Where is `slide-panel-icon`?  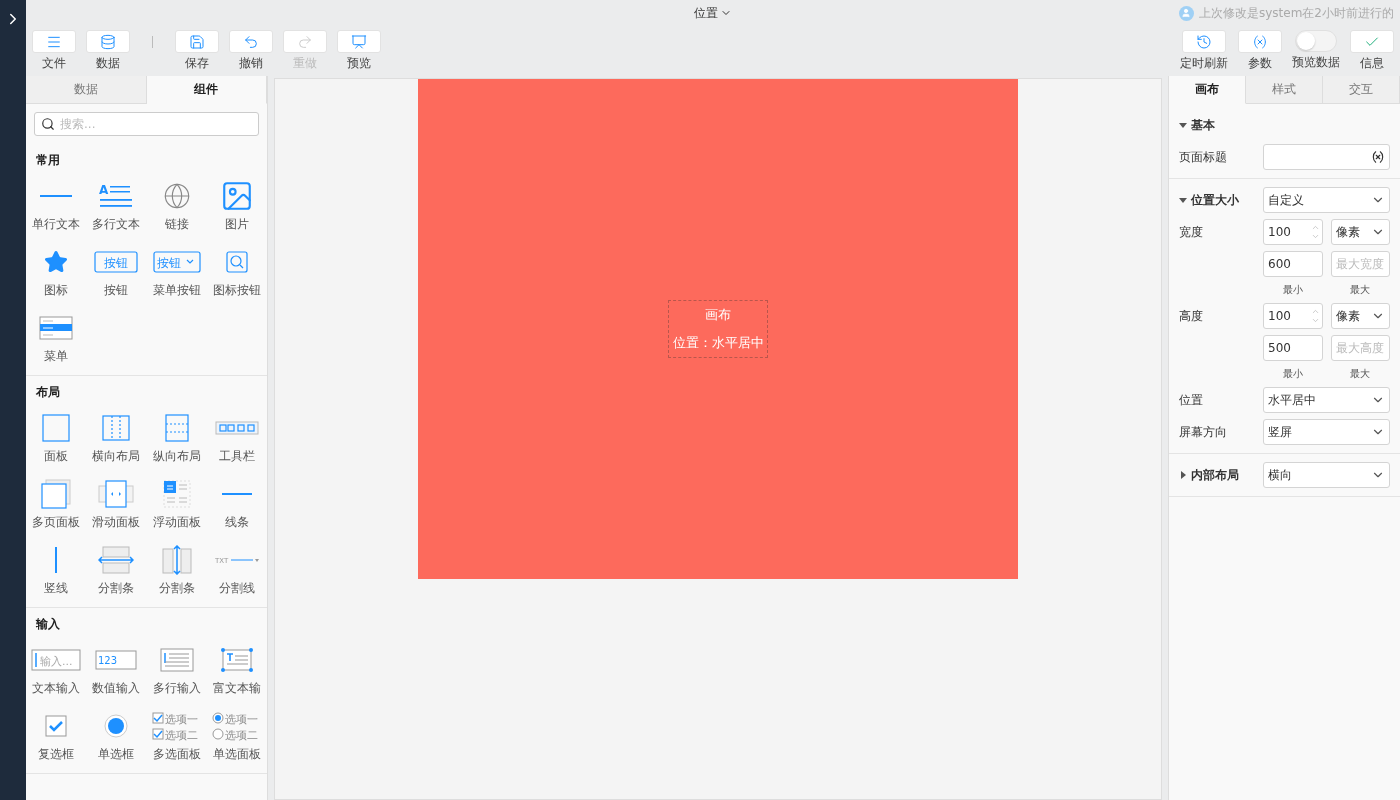
slide-panel-icon is located at coordinates (116, 494).